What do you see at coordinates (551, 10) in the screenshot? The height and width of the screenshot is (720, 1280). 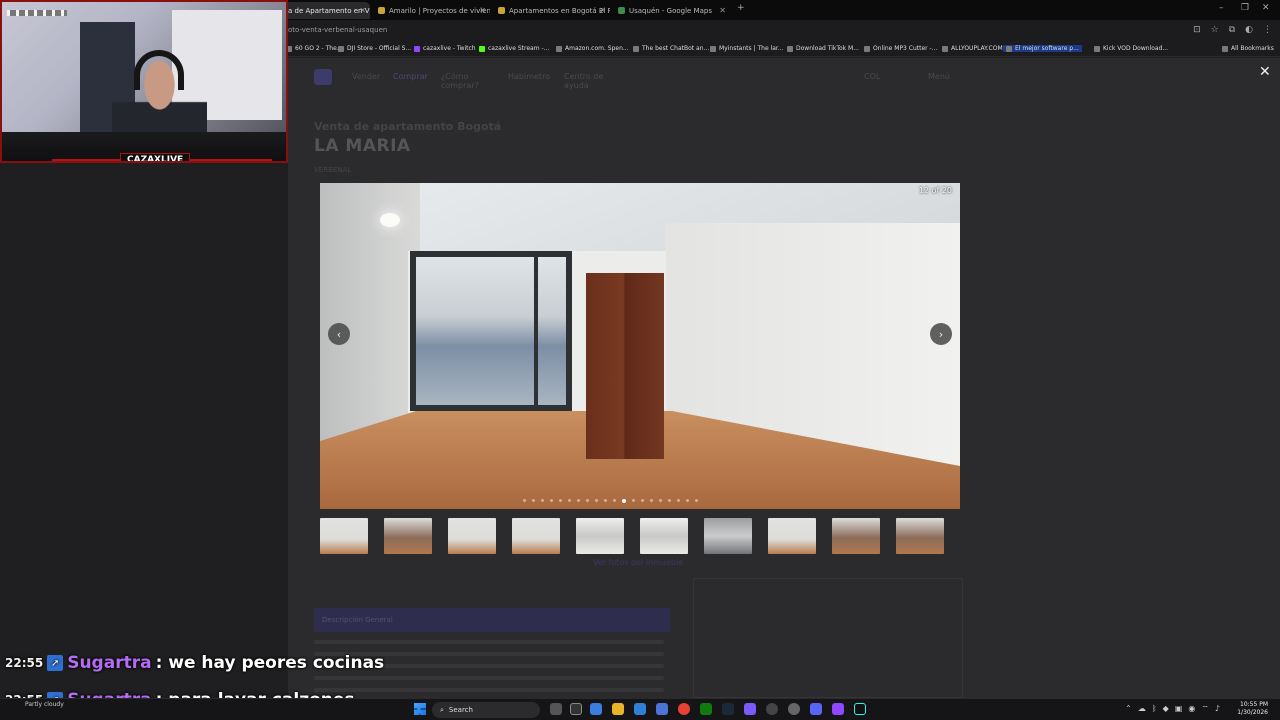 I see `browser-tab: Apartamentos en Bogotá El Pu ✕` at bounding box center [551, 10].